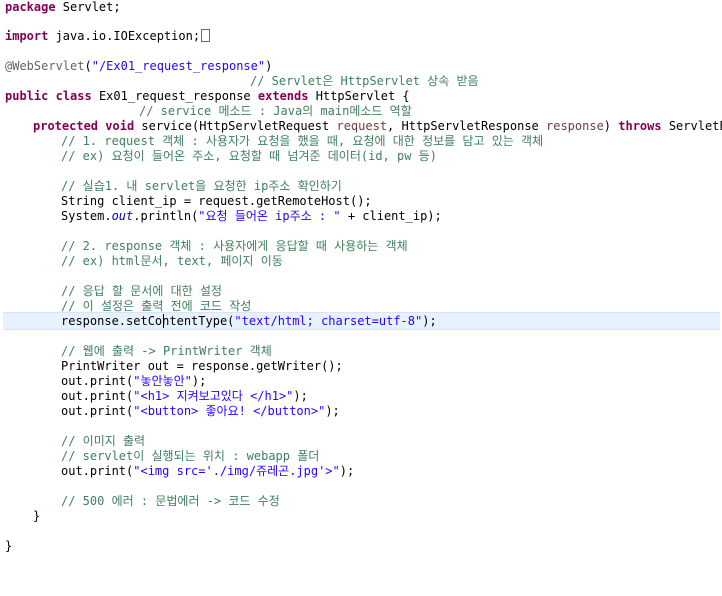  I want to click on code-line-34: // 500 에러 : 문법에러 -> 코드 수정, so click(170, 501).